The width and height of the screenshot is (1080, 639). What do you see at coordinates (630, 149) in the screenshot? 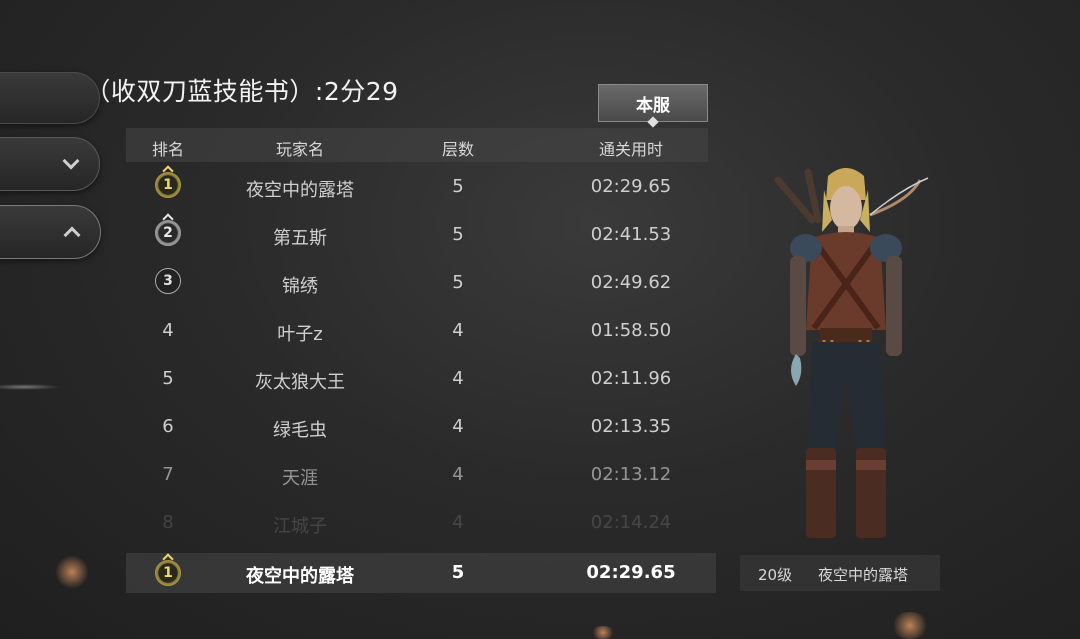
I see `header-clear-time: 通关用时` at bounding box center [630, 149].